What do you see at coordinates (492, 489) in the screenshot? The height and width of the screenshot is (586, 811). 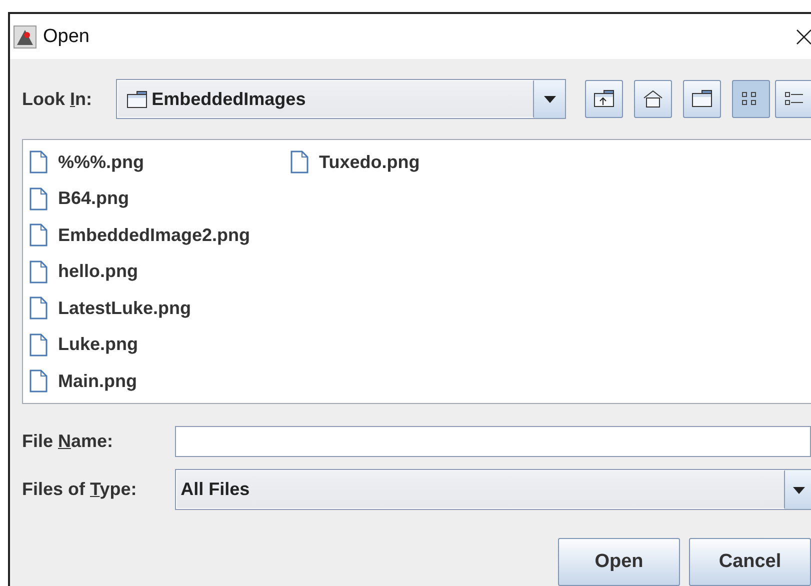 I see `file-type-dropdown: All Files` at bounding box center [492, 489].